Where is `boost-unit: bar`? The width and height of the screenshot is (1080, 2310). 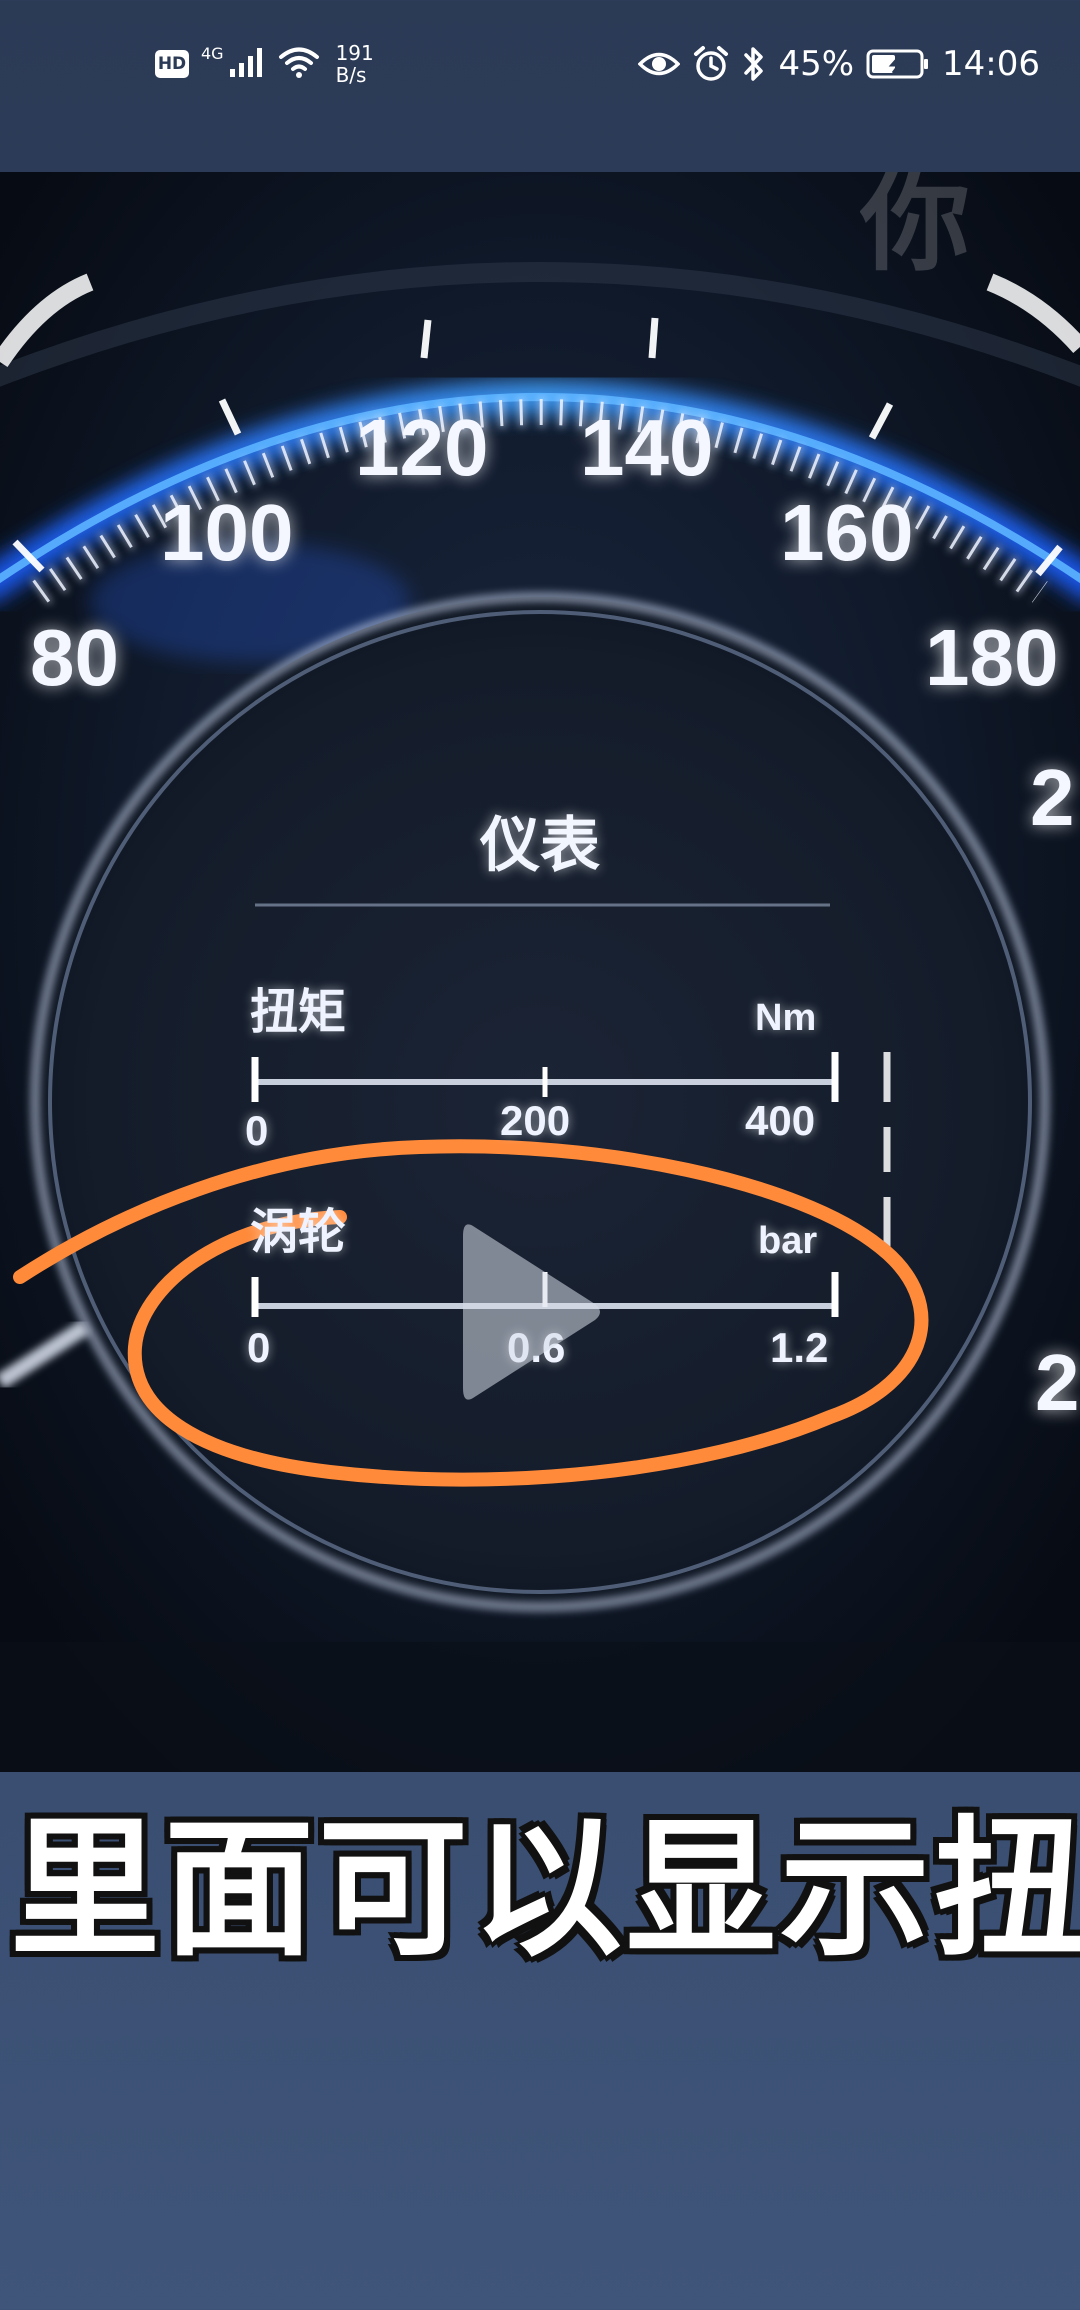
boost-unit: bar is located at coordinates (788, 1241).